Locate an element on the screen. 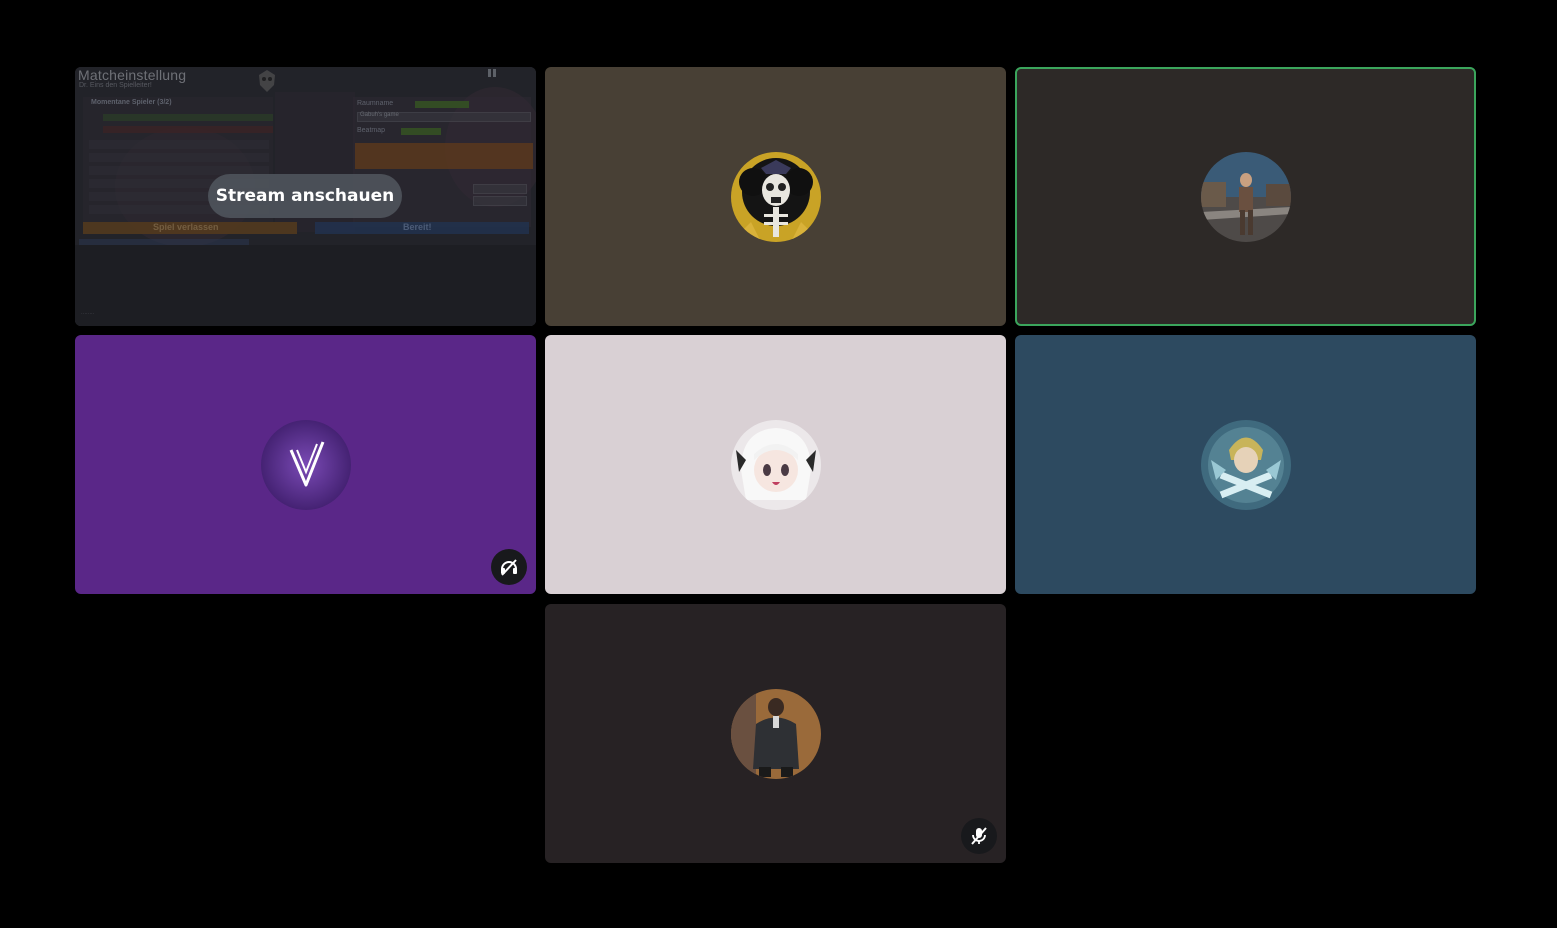  anime-boy-avatar-icon is located at coordinates (1245, 464).